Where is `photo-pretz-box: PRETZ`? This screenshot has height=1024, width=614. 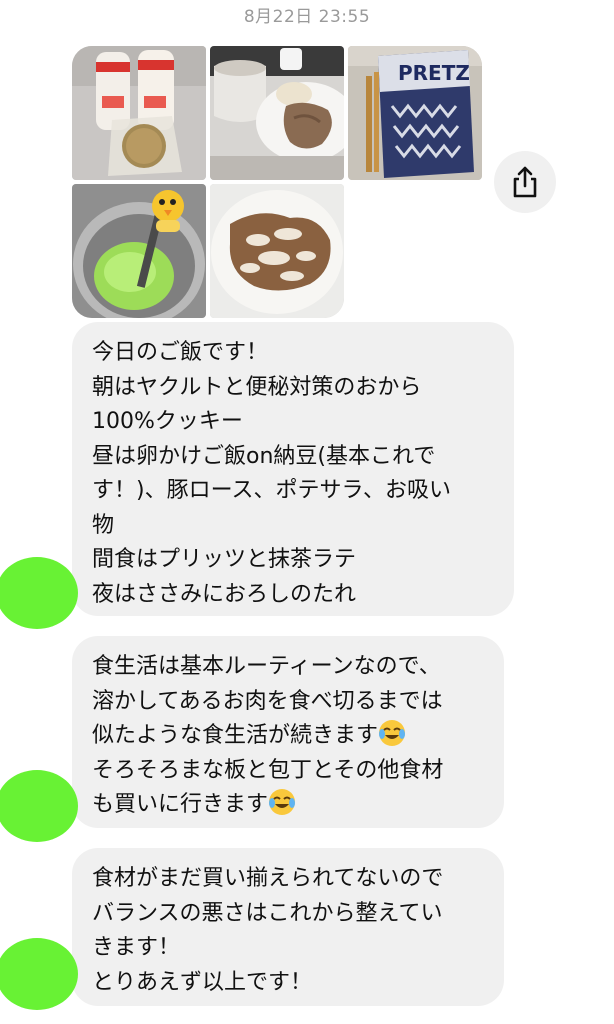
photo-pretz-box: PRETZ is located at coordinates (415, 113).